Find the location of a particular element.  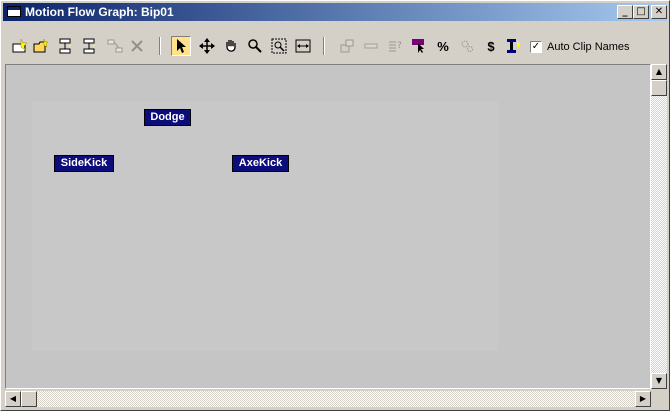

create-transition-icon is located at coordinates (65, 46).